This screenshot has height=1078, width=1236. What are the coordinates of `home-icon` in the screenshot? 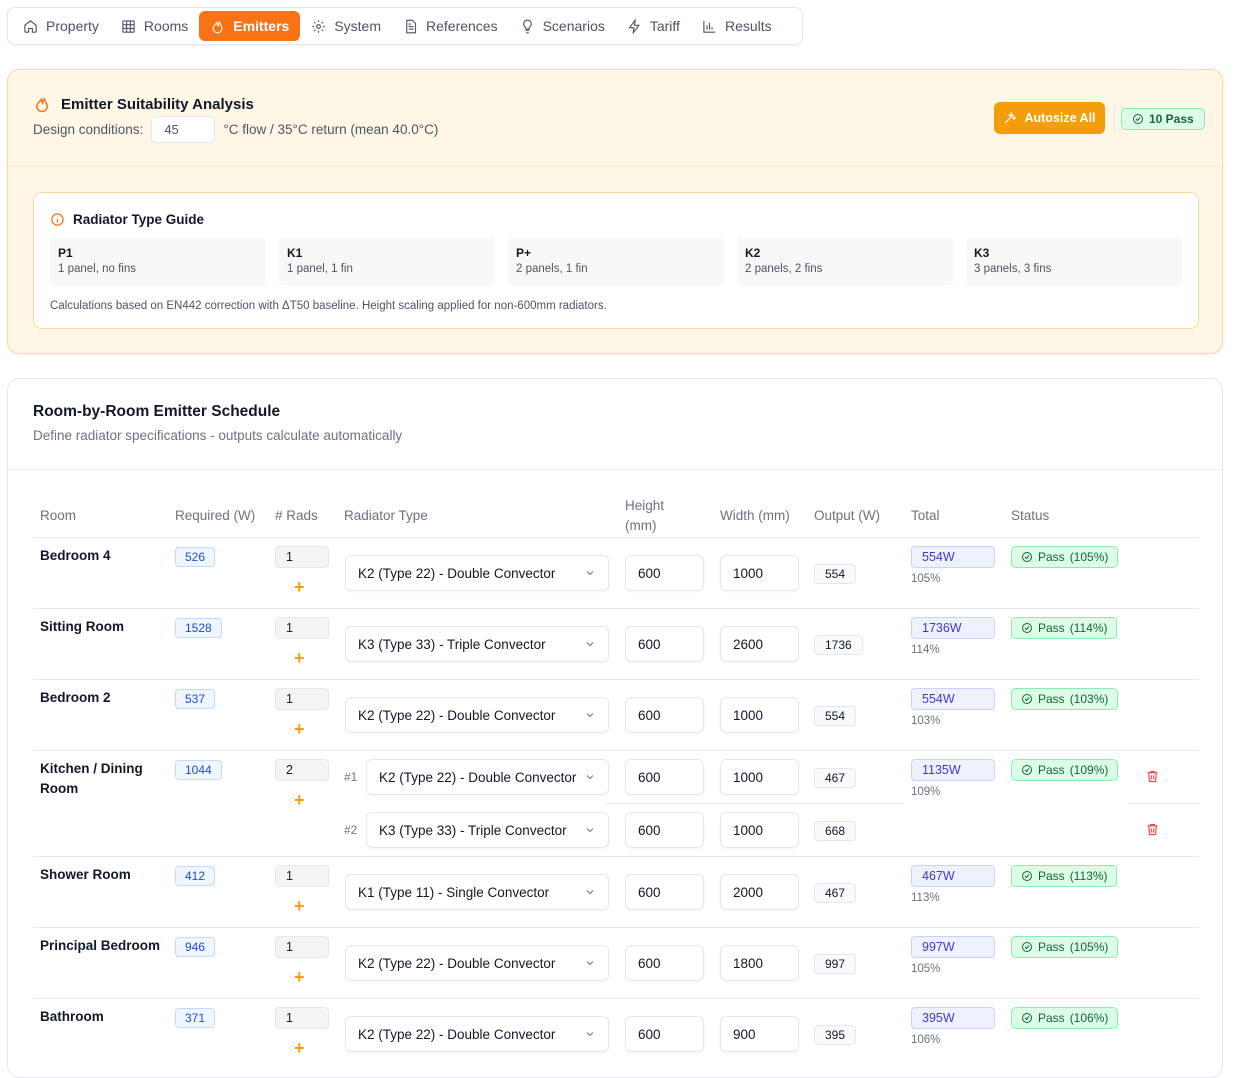 It's located at (30, 26).